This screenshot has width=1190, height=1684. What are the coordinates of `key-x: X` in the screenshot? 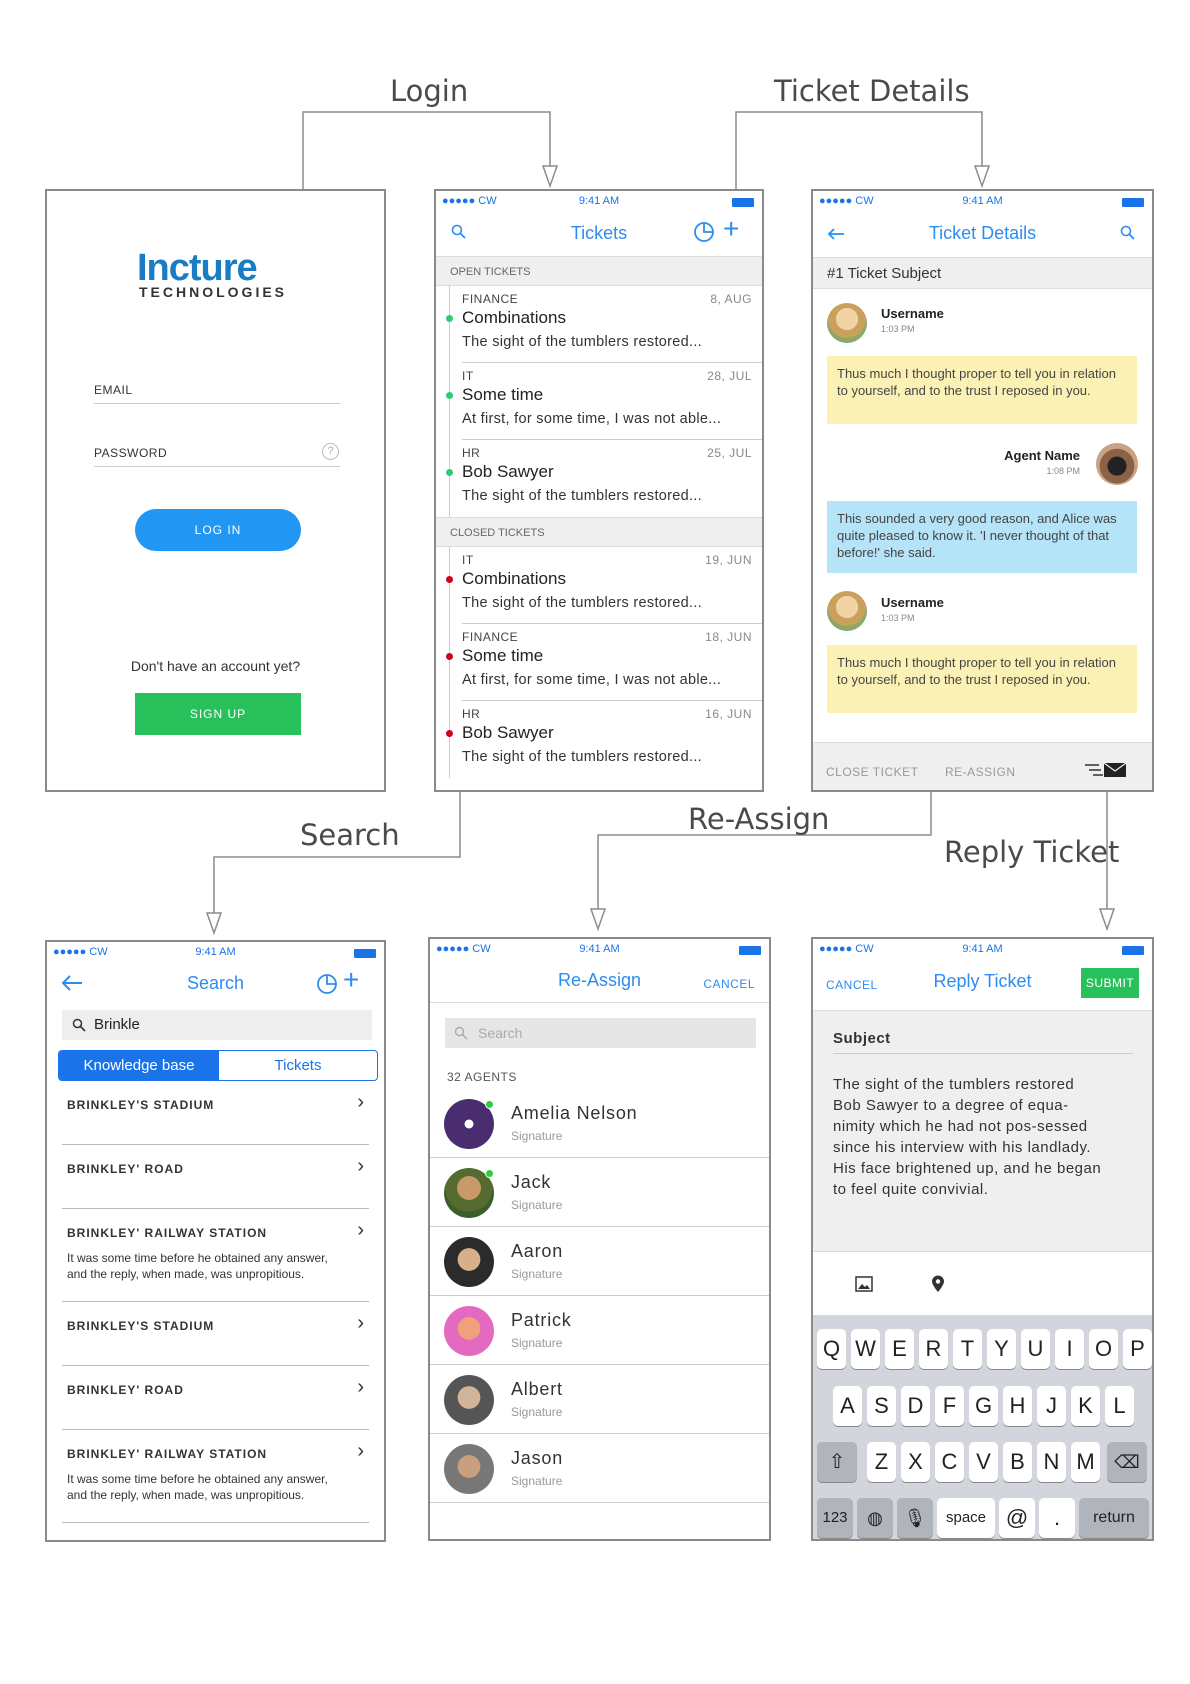 It's located at (915, 1462).